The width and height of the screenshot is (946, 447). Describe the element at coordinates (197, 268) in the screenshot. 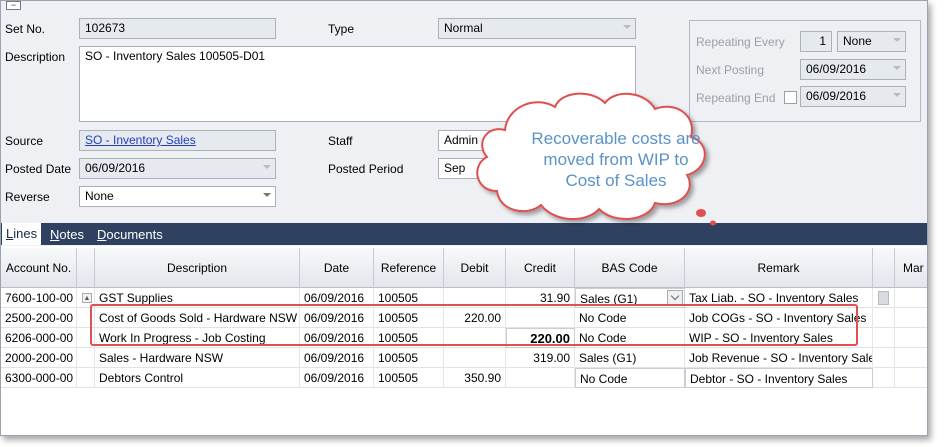

I see `col-description: Description` at that location.